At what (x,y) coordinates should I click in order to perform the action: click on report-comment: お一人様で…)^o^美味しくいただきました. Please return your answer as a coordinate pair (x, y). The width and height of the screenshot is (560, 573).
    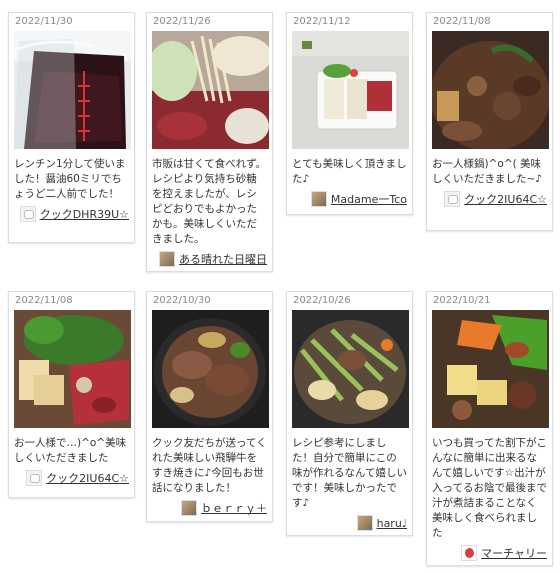
    Looking at the image, I should click on (70, 450).